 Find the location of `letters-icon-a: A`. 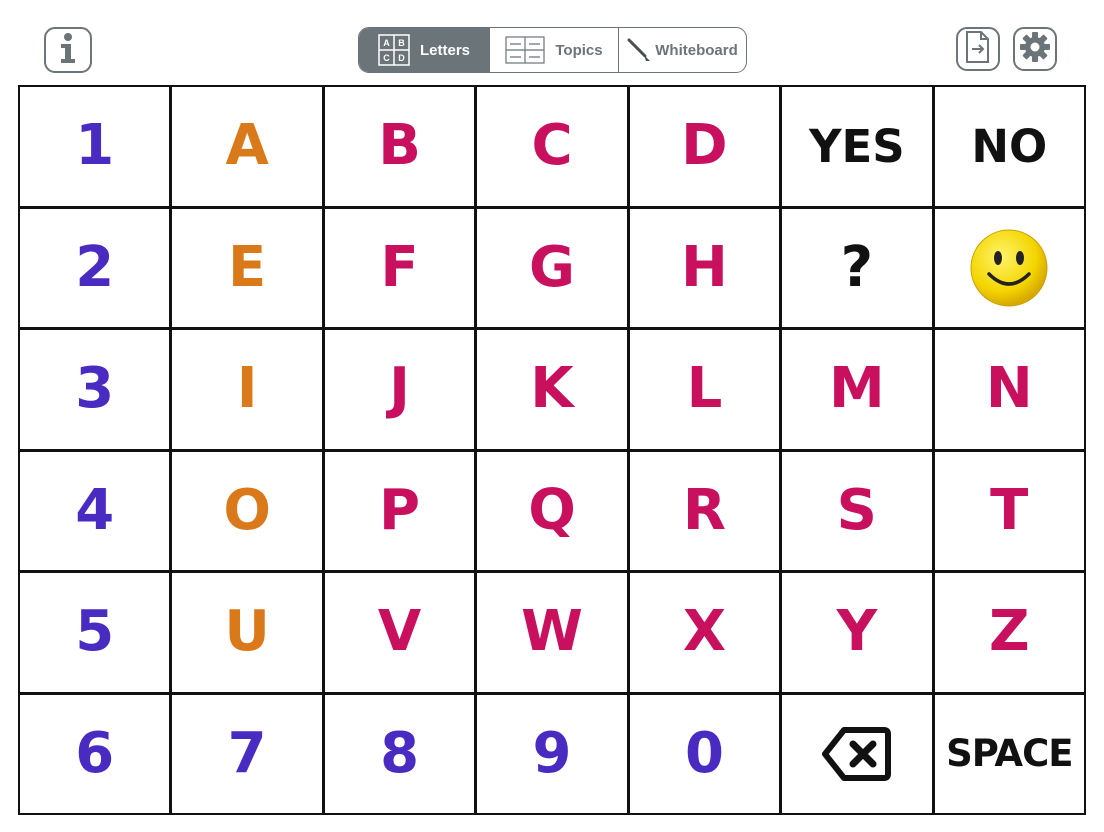

letters-icon-a: A is located at coordinates (386, 43).